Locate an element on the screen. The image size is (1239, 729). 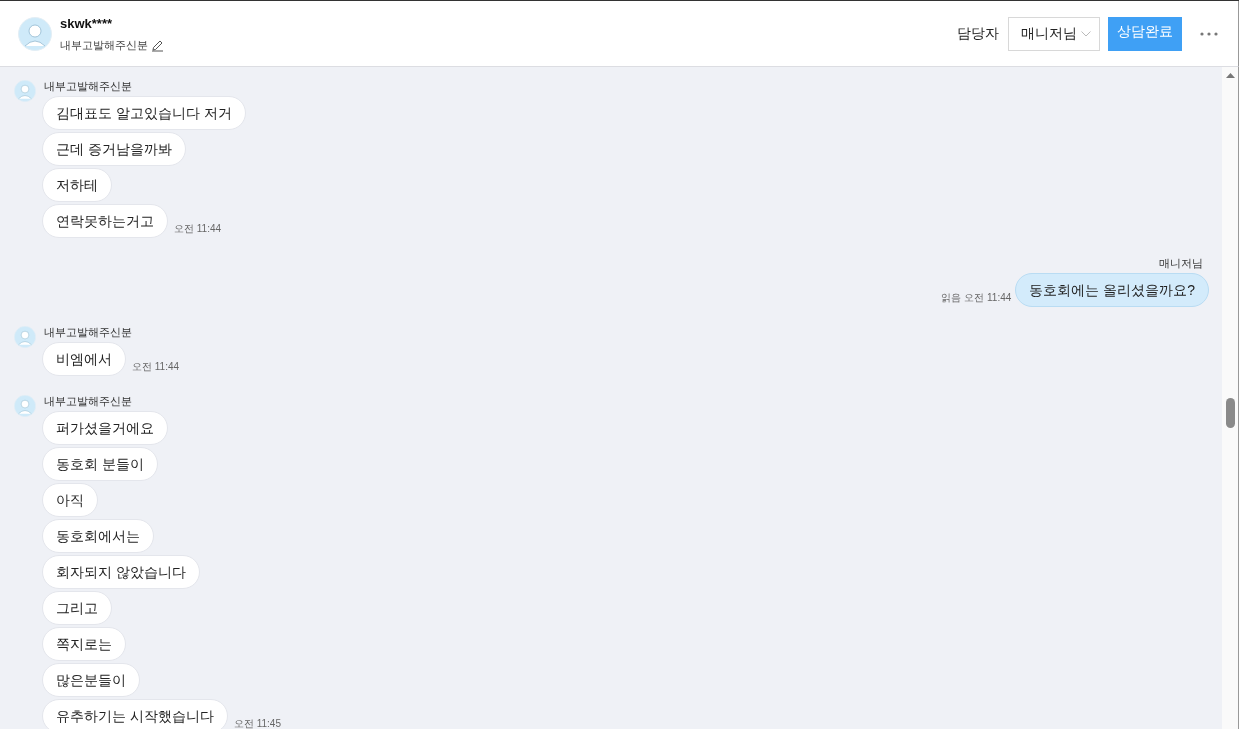
chevron-down-icon is located at coordinates (1086, 33).